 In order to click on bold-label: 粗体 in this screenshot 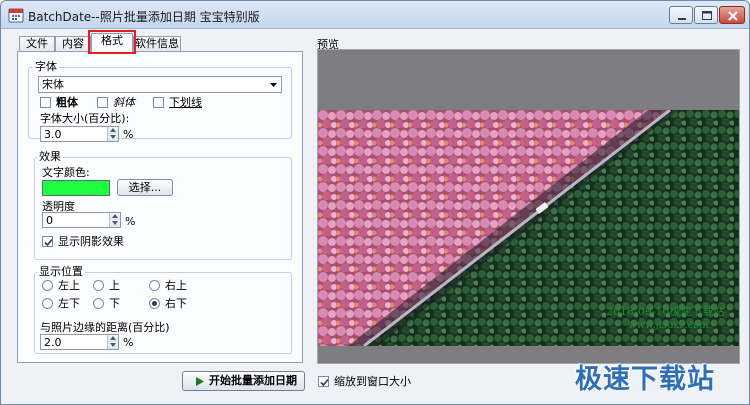, I will do `click(67, 102)`.